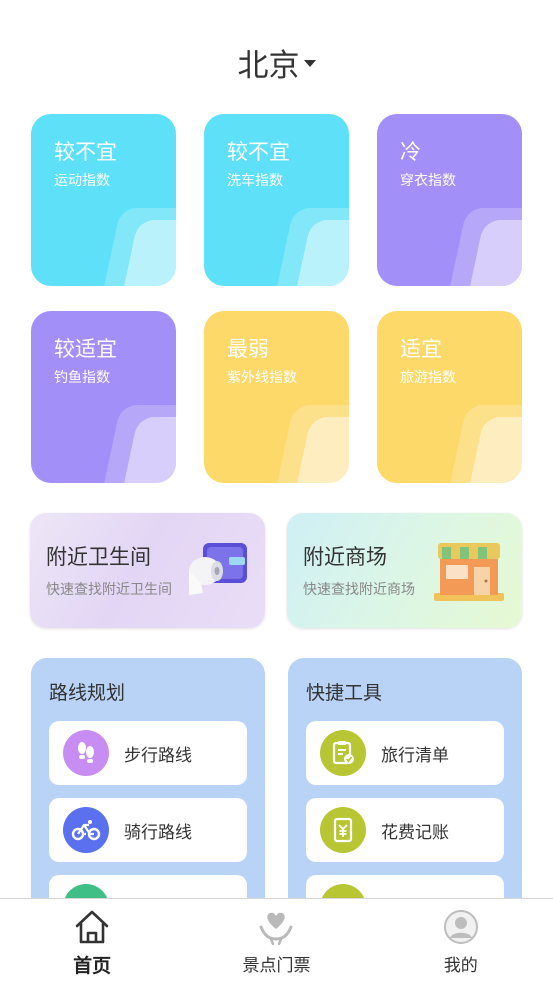  What do you see at coordinates (248, 349) in the screenshot?
I see `index-value: 最弱` at bounding box center [248, 349].